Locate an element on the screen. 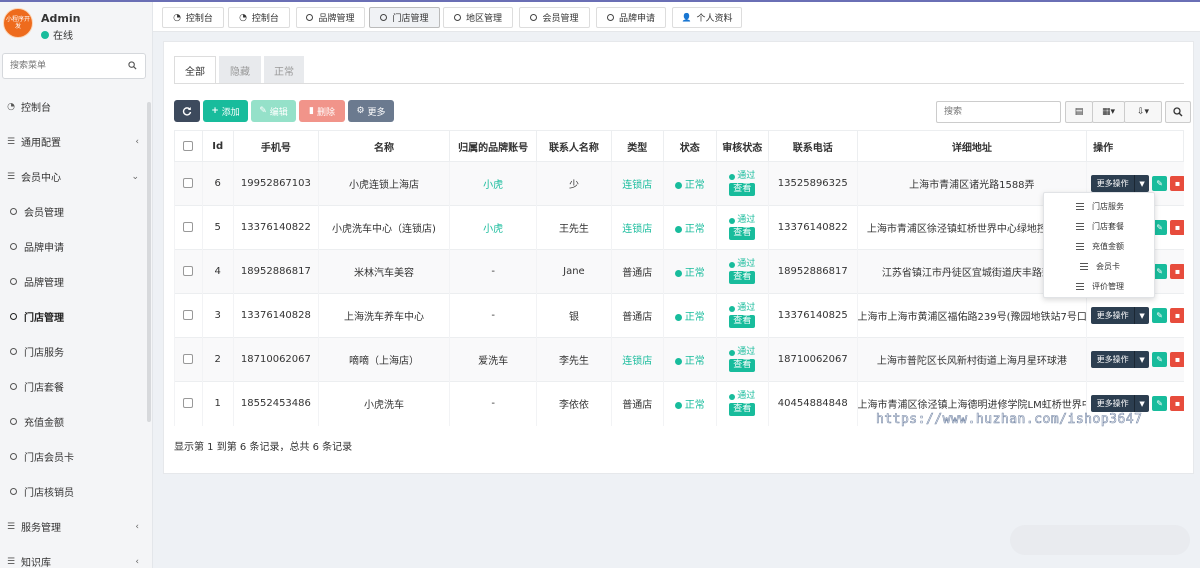 This screenshot has width=1200, height=568. top-tab: 会员管理 is located at coordinates (554, 17).